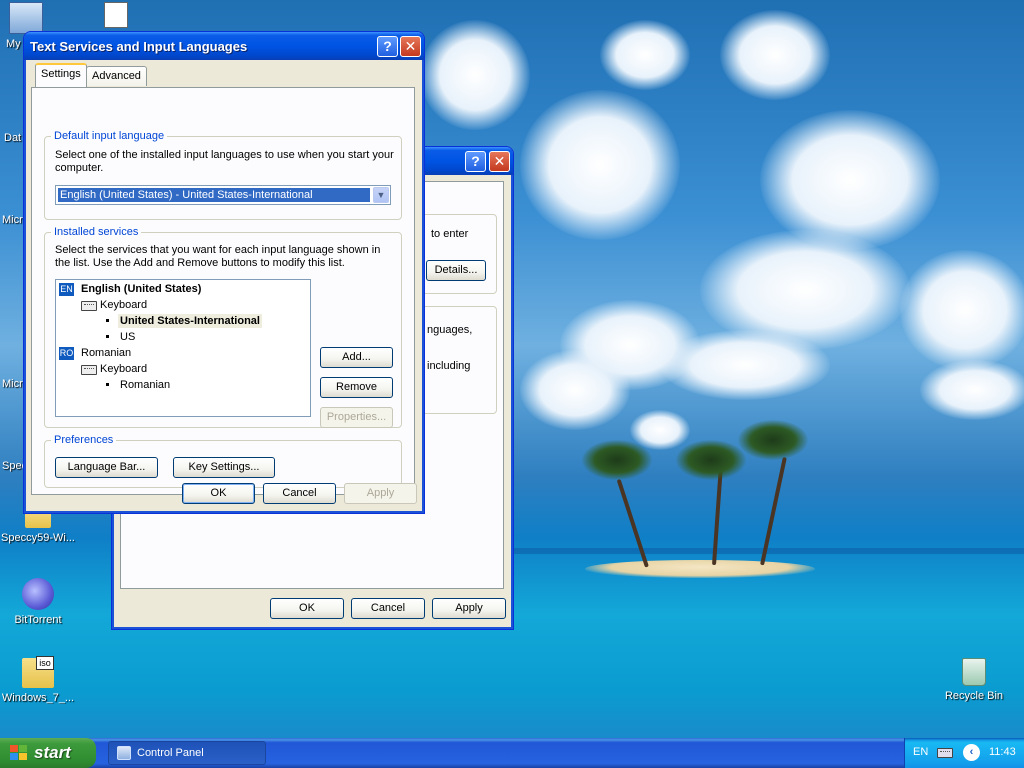 This screenshot has width=1024, height=768. I want to click on desktop-icon-file, so click(116, 17).